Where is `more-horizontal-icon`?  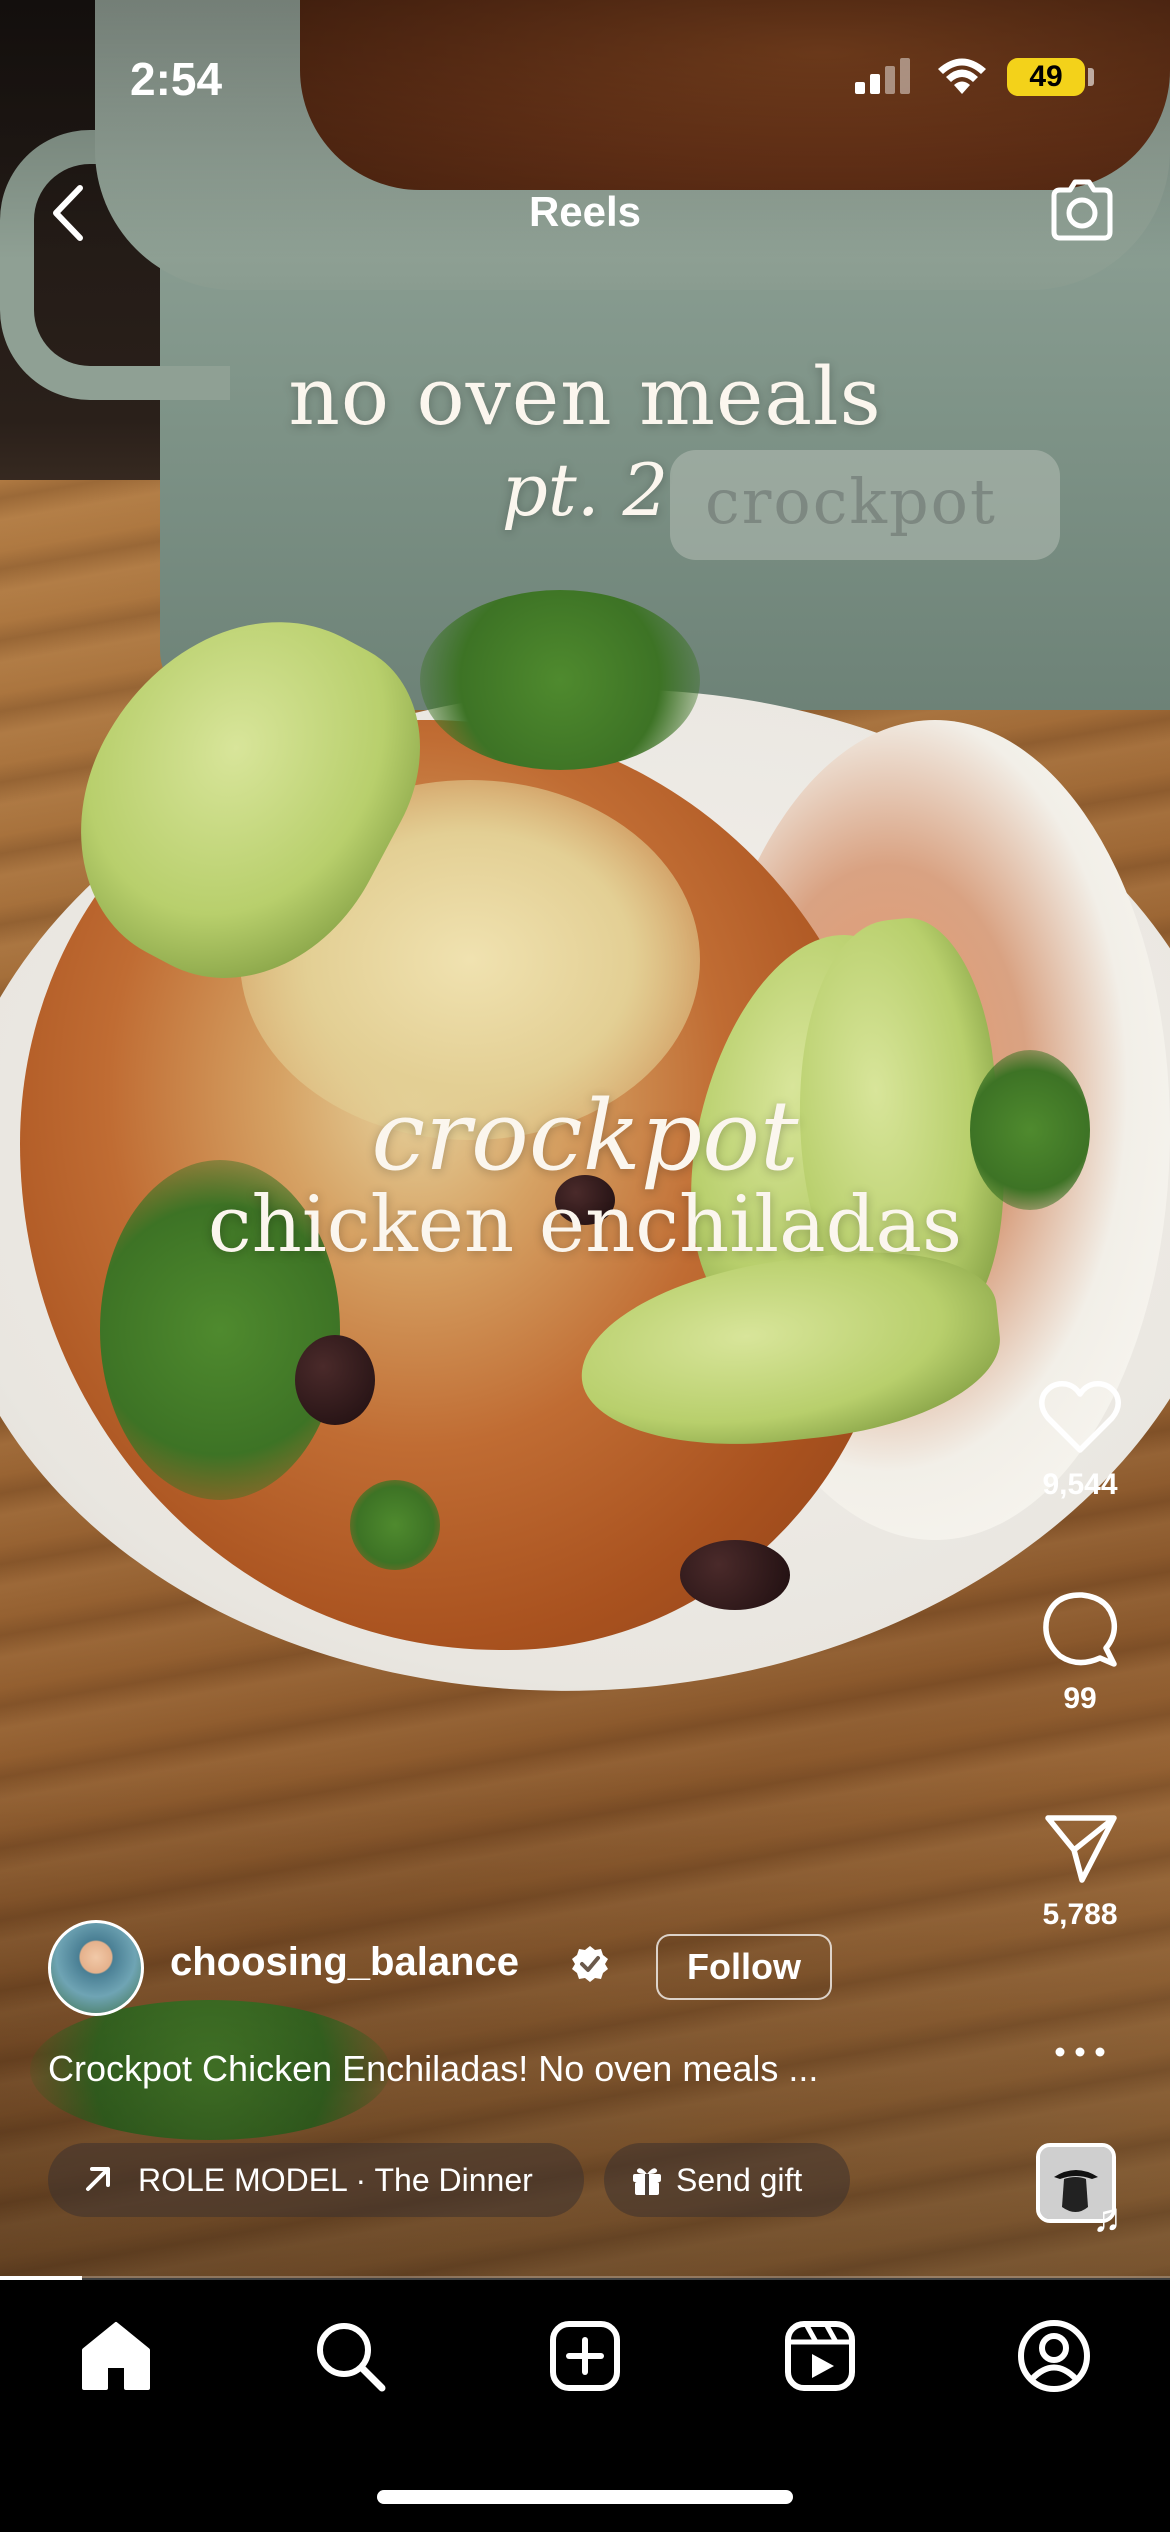
more-horizontal-icon is located at coordinates (1080, 2052).